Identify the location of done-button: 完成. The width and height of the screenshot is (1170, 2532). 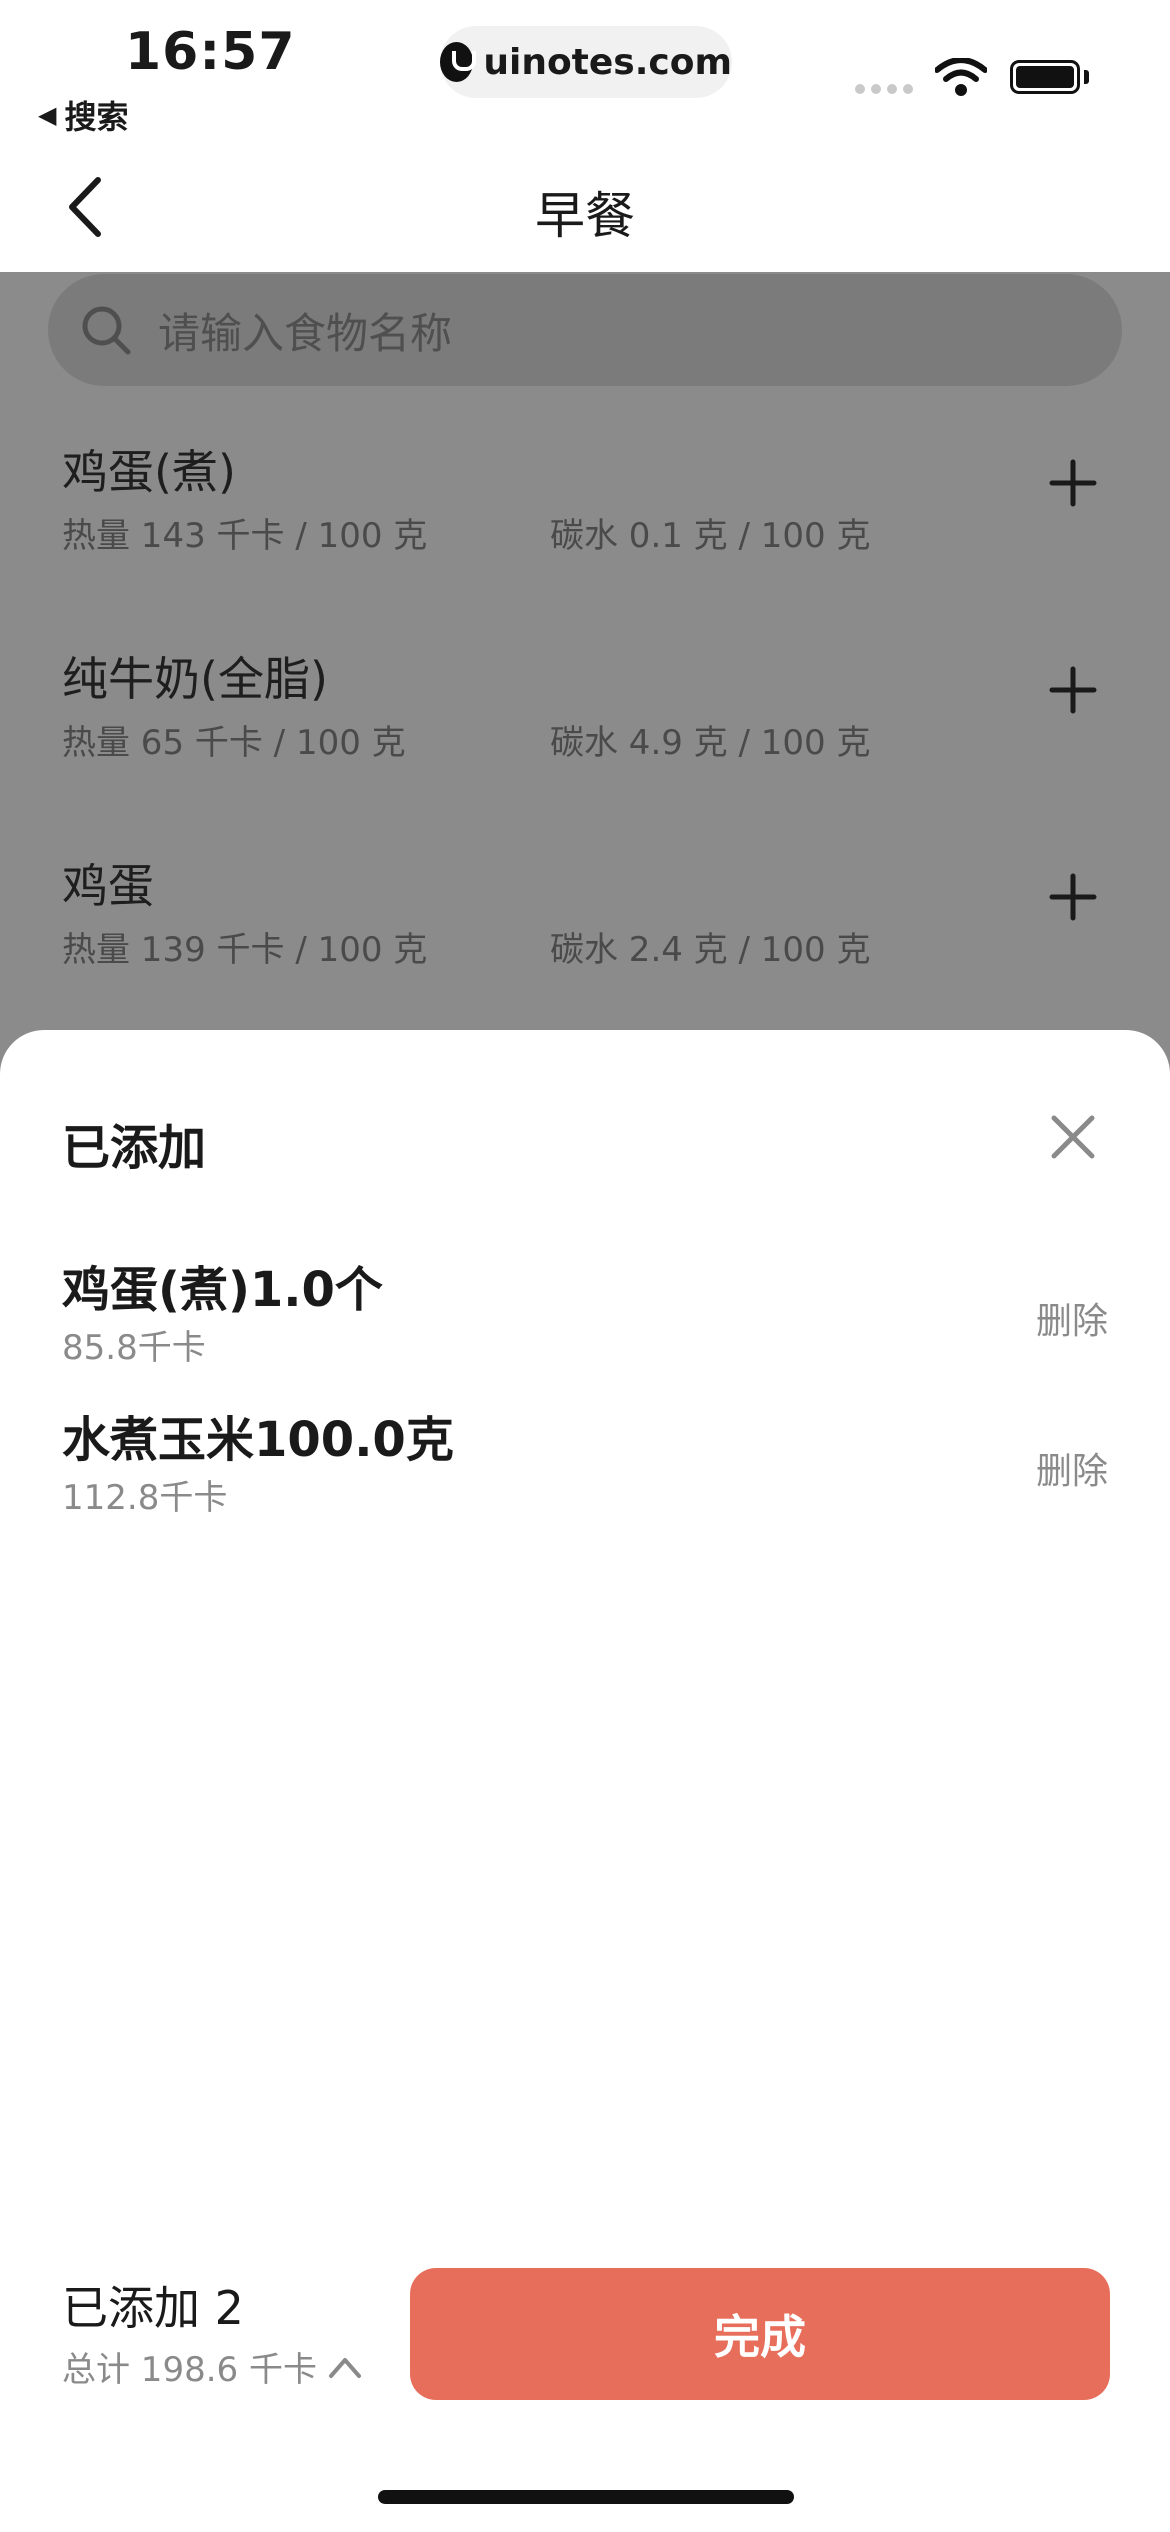
(760, 2334).